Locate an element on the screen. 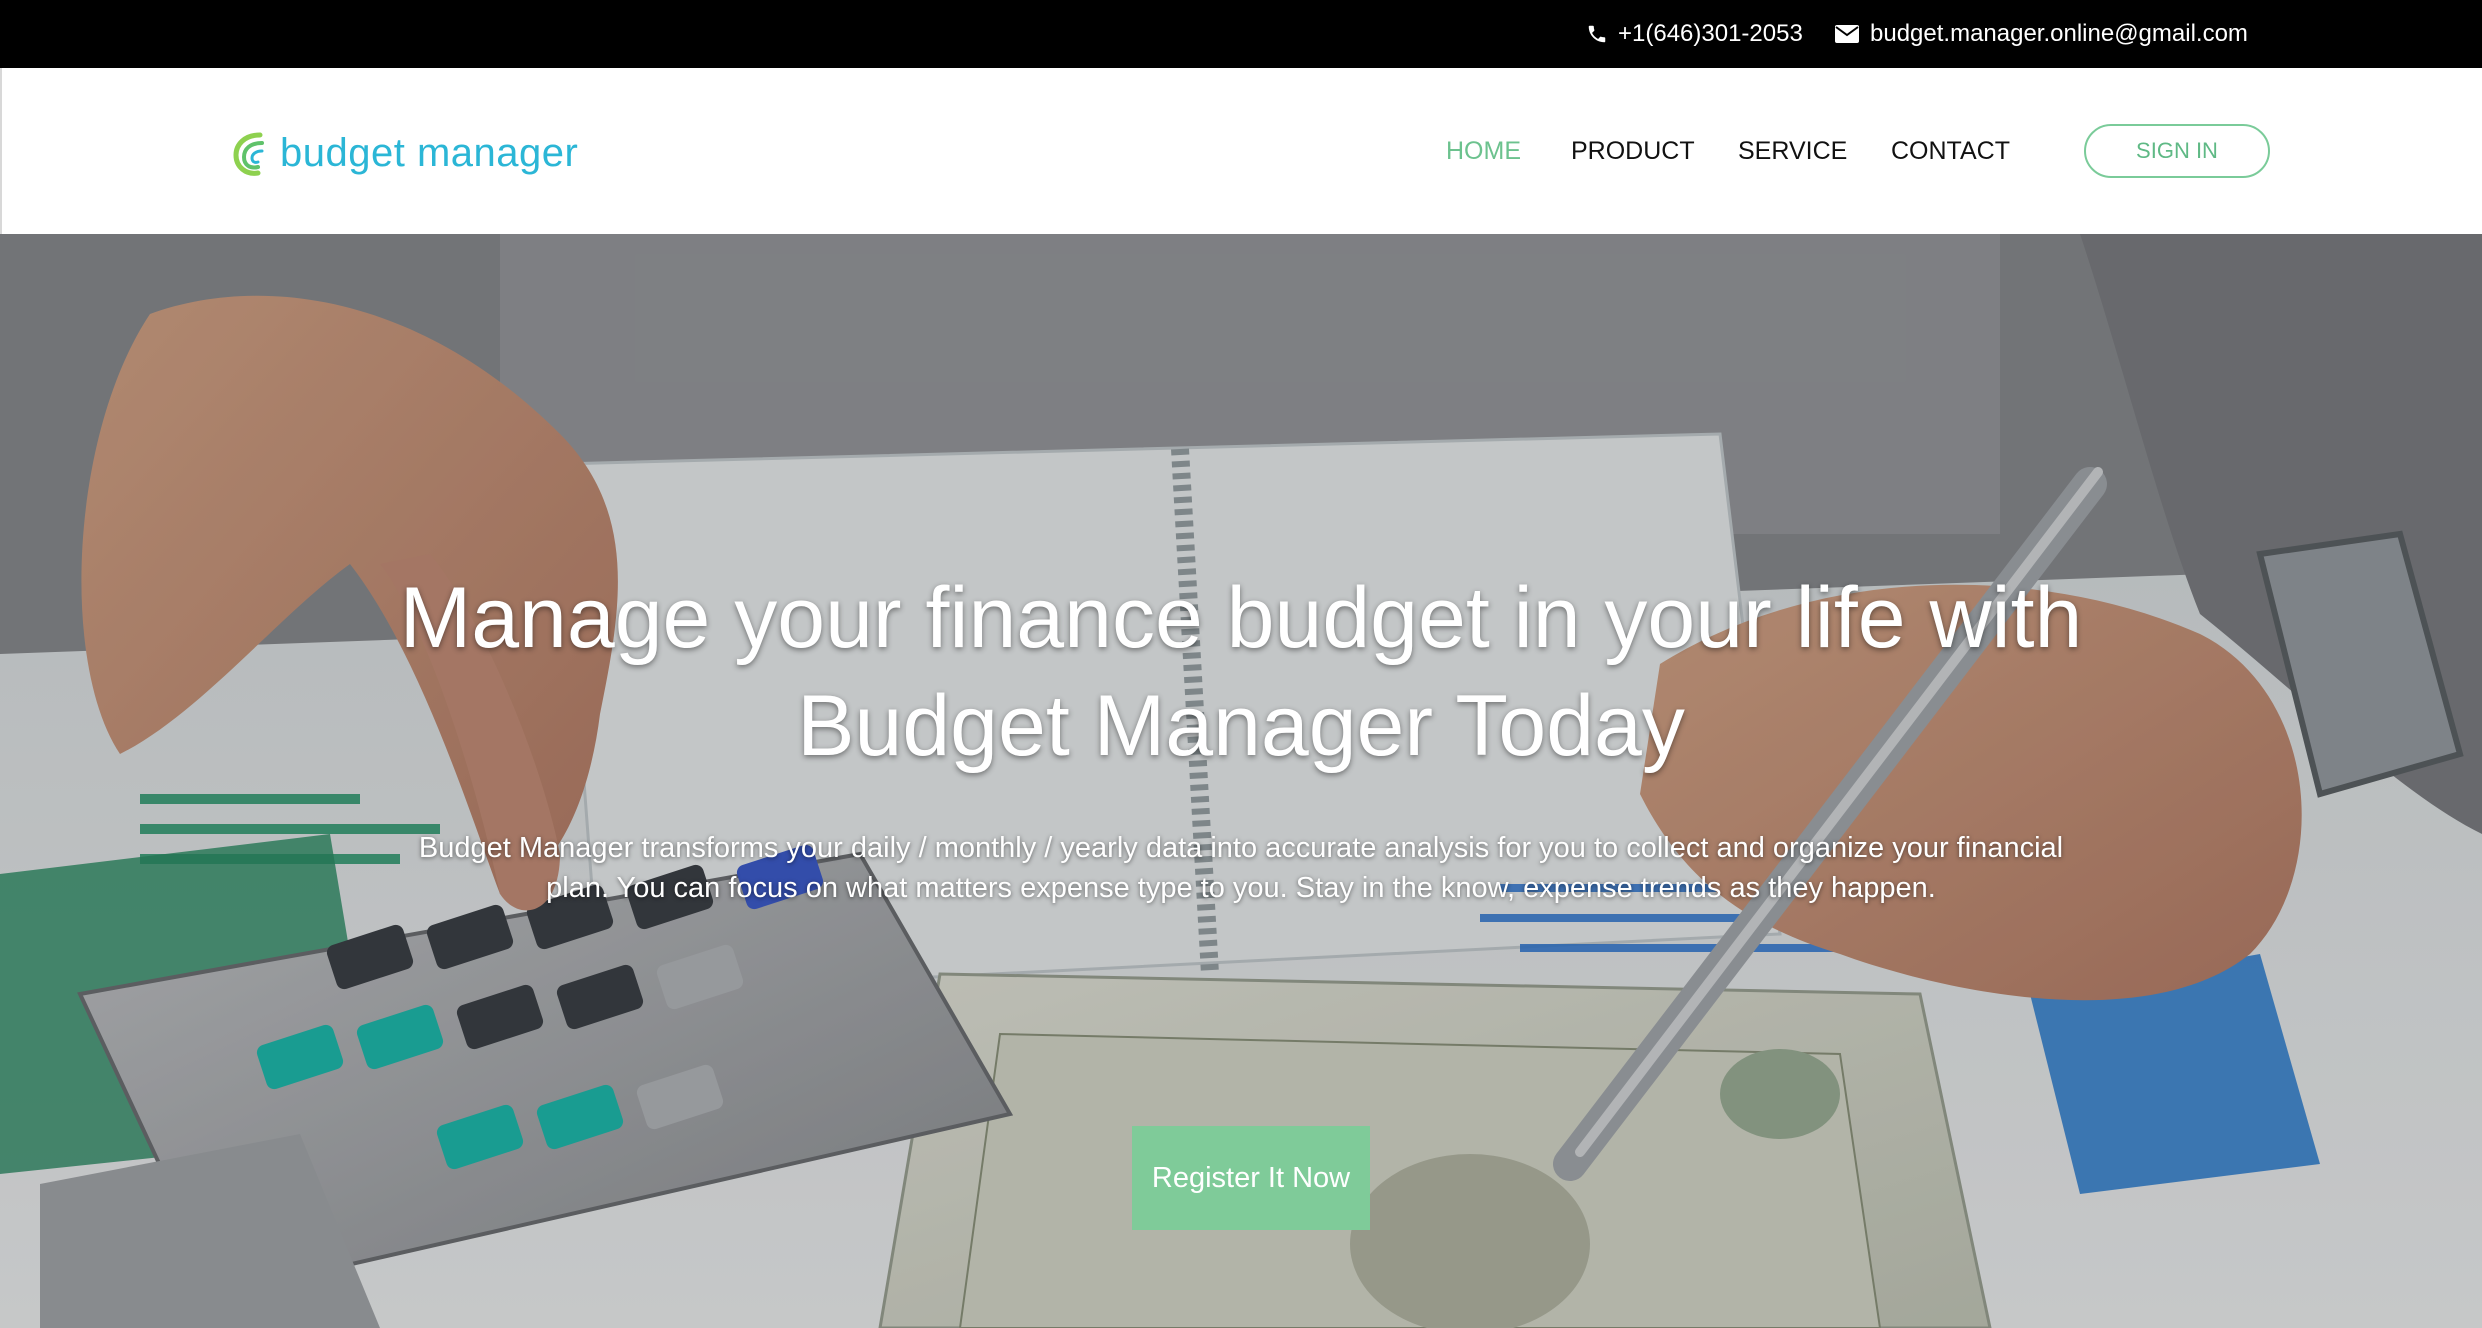  phone-contact: +1(646)301-2053 is located at coordinates (1694, 34).